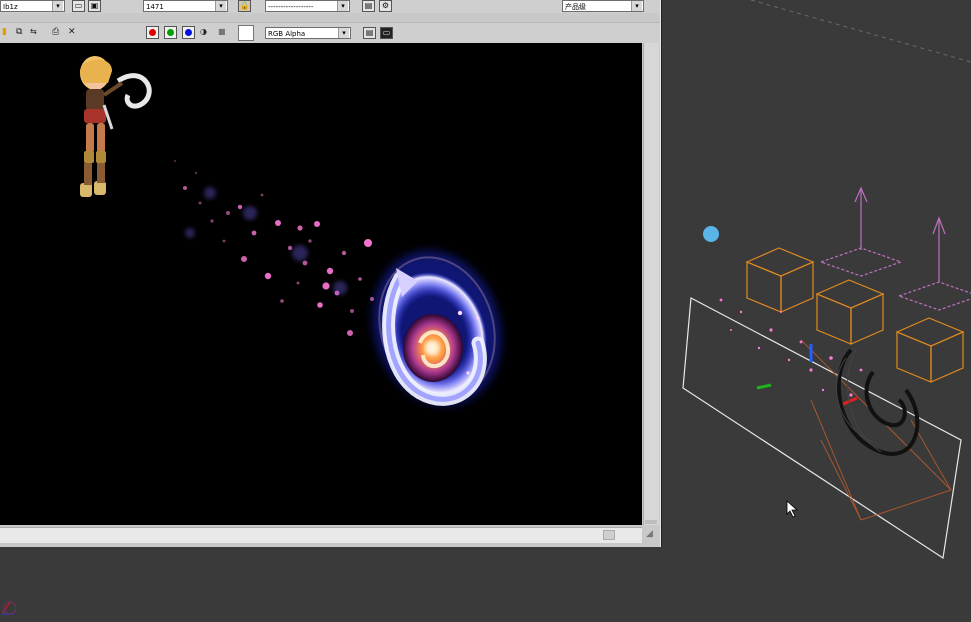 The height and width of the screenshot is (622, 971). I want to click on blue-emitter-sphere, so click(711, 234).